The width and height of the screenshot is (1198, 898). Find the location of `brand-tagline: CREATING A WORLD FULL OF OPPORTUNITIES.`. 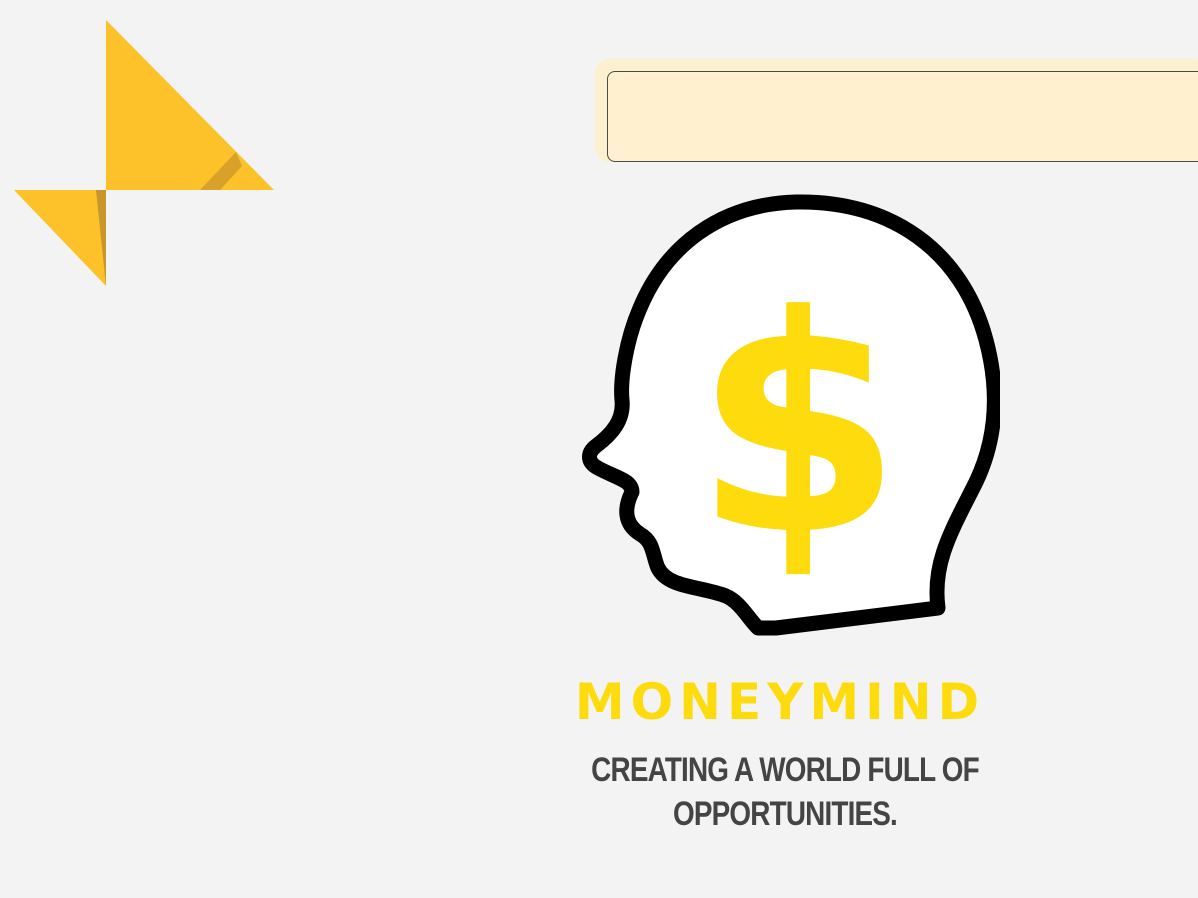

brand-tagline: CREATING A WORLD FULL OF OPPORTUNITIES. is located at coordinates (785, 792).